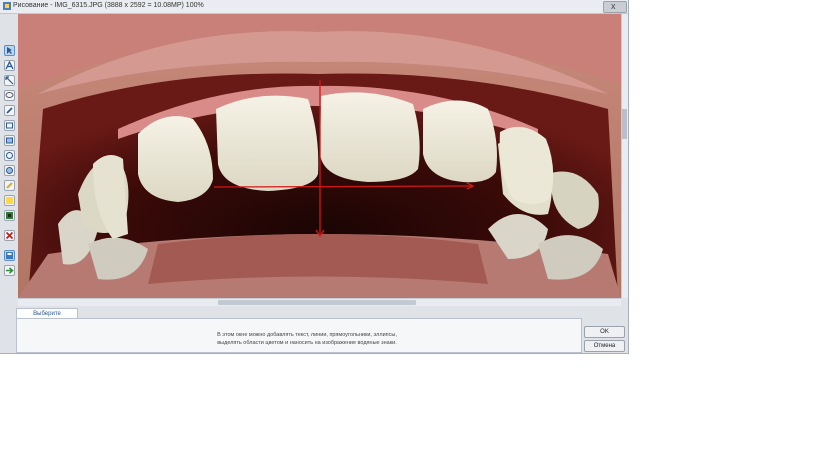 The image size is (819, 460). What do you see at coordinates (317, 302) in the screenshot?
I see `horizontal-scroll-thumb` at bounding box center [317, 302].